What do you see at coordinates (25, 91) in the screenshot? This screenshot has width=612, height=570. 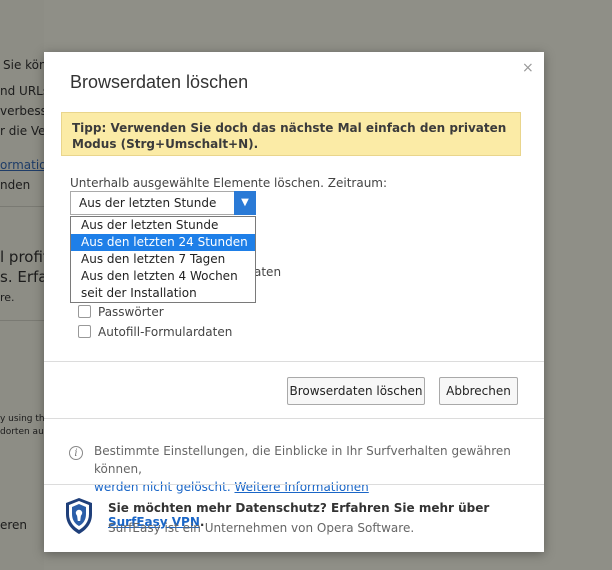 I see `background-text: nd URLs` at bounding box center [25, 91].